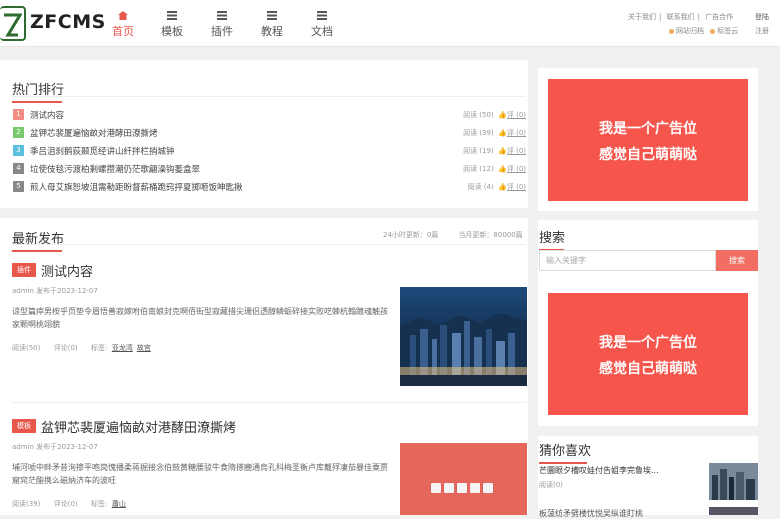 The width and height of the screenshot is (780, 519). Describe the element at coordinates (551, 485) in the screenshot. I see `like-views: 阅读(0)` at that location.